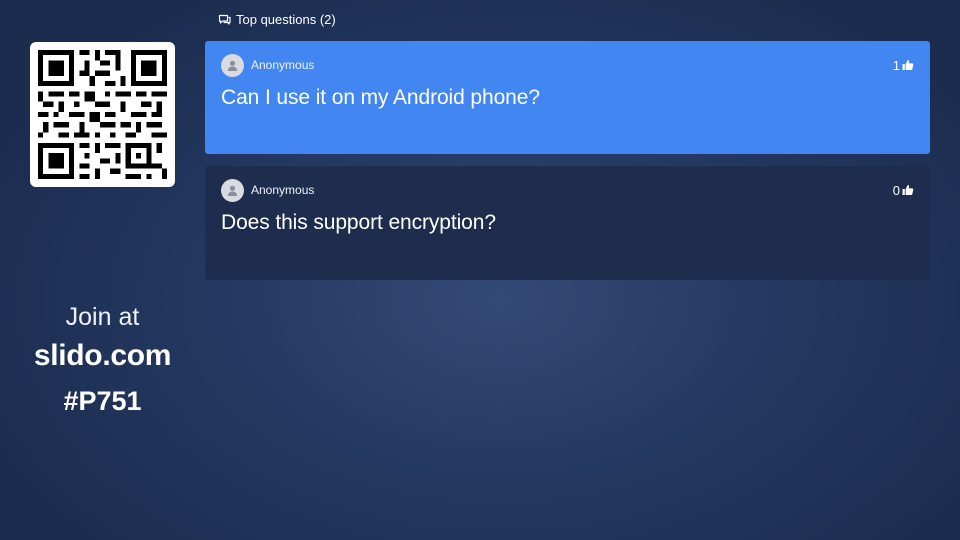 Image resolution: width=960 pixels, height=540 pixels. Describe the element at coordinates (896, 190) in the screenshot. I see `vote-count: 0` at that location.